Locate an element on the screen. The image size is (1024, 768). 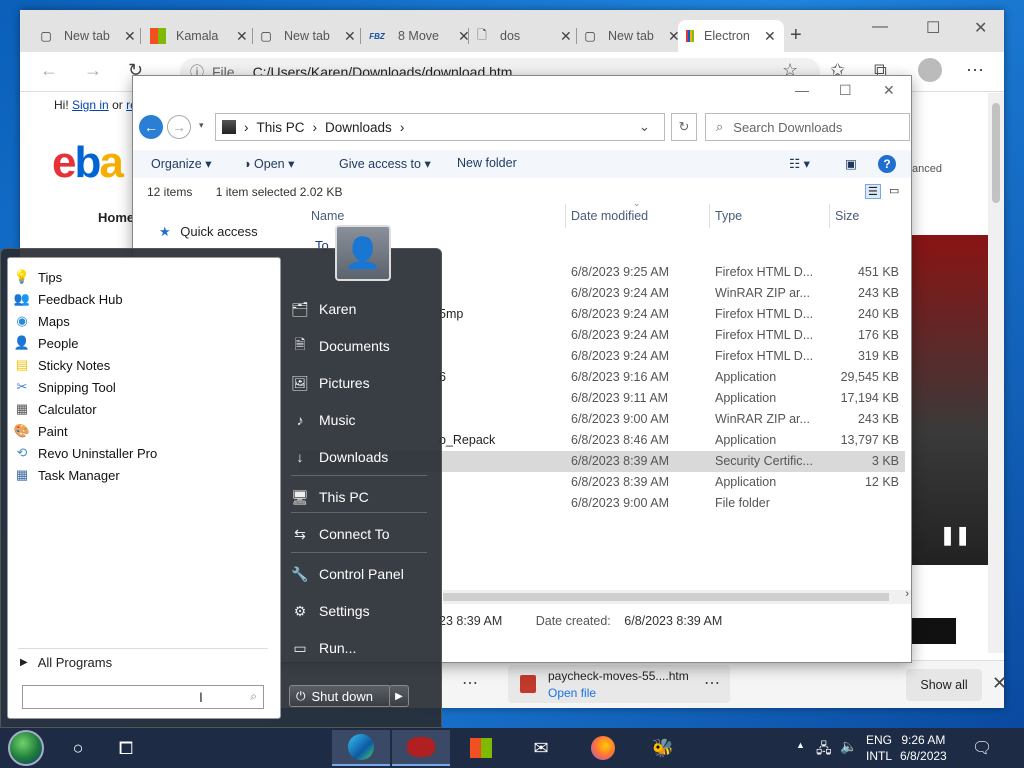
page-scrollbar is located at coordinates (996, 373).